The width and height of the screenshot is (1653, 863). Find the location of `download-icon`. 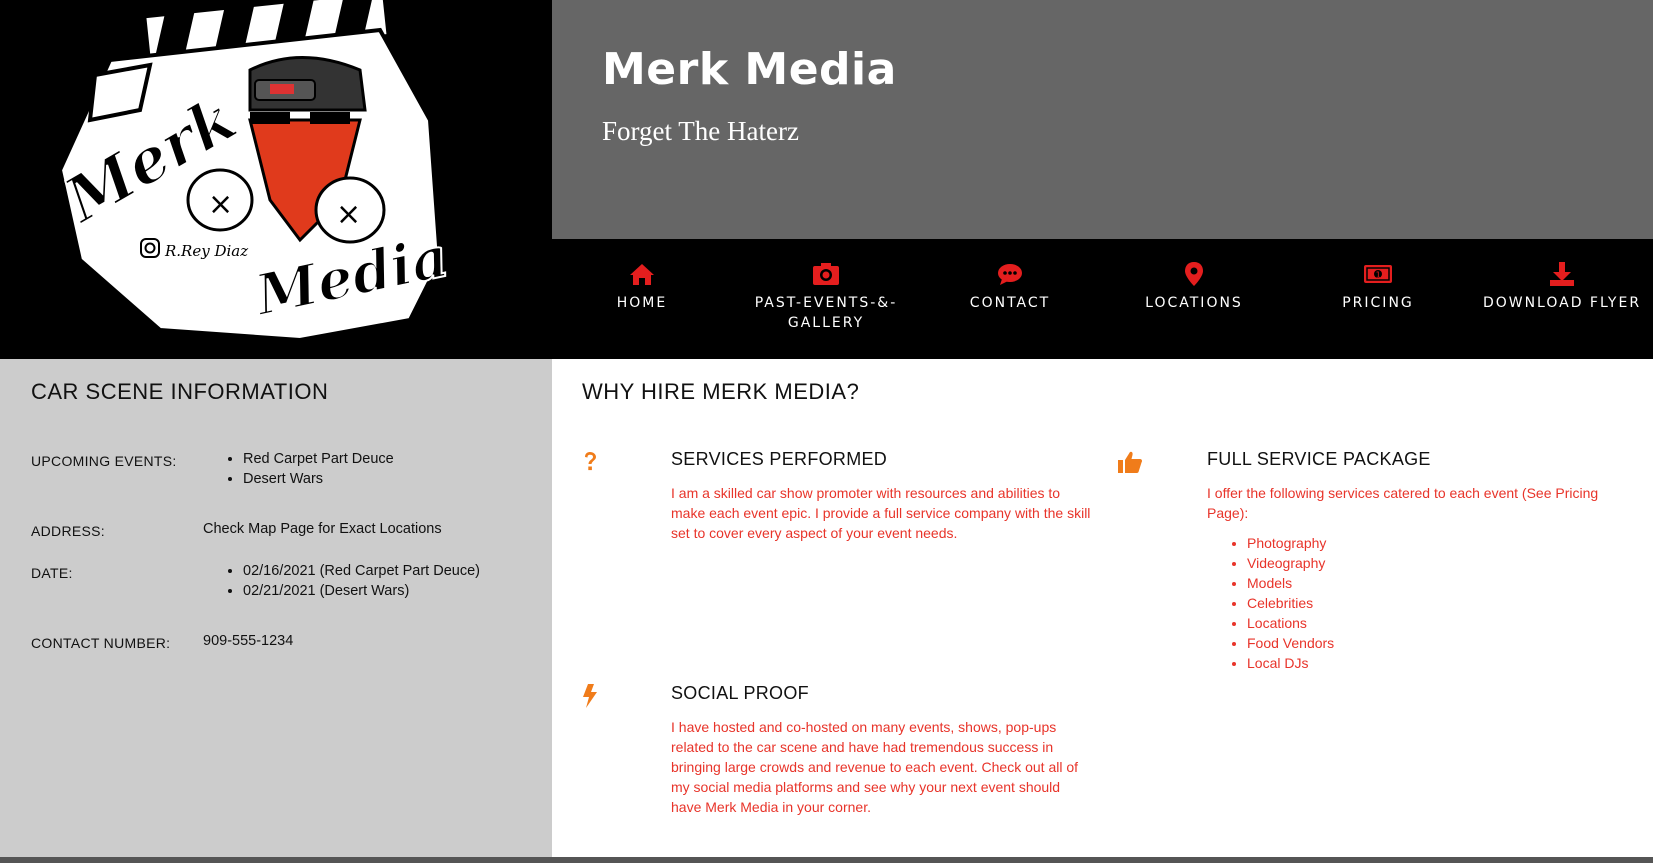

download-icon is located at coordinates (1562, 274).